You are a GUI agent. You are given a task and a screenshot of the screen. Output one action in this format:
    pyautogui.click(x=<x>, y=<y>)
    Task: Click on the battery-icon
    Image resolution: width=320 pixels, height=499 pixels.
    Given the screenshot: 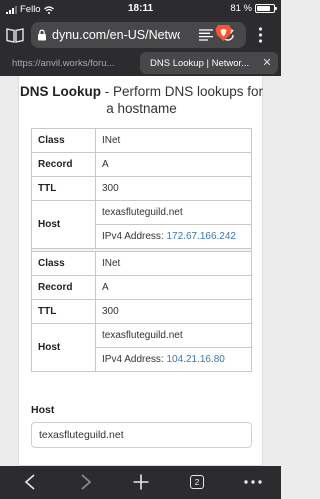 What is the action you would take?
    pyautogui.click(x=266, y=8)
    